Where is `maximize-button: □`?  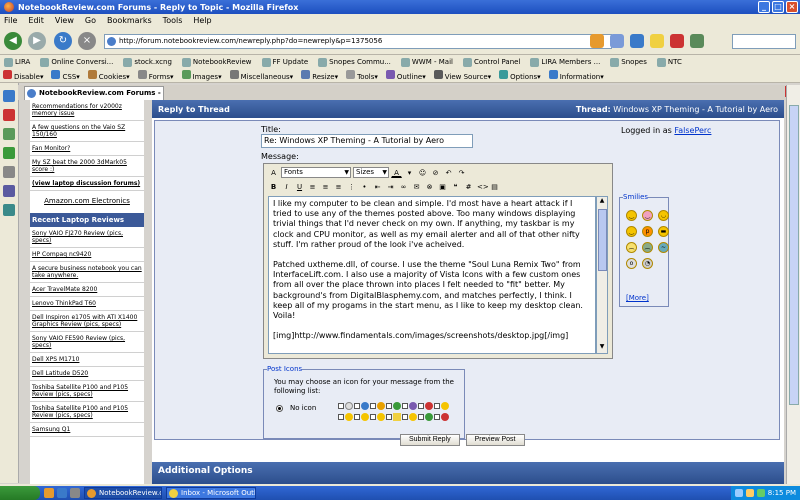
maximize-button: □ is located at coordinates (778, 7).